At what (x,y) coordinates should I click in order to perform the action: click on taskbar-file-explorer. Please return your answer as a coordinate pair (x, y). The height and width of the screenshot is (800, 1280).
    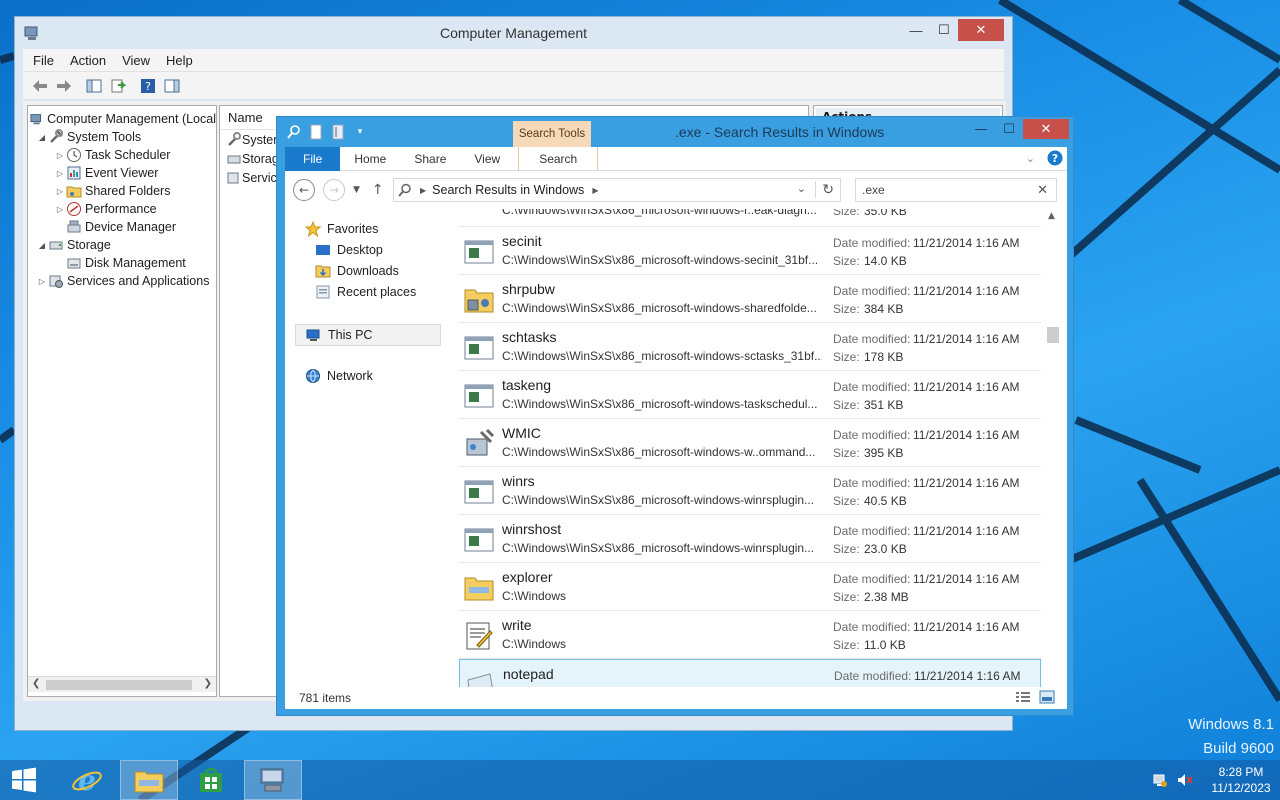
    Looking at the image, I should click on (149, 780).